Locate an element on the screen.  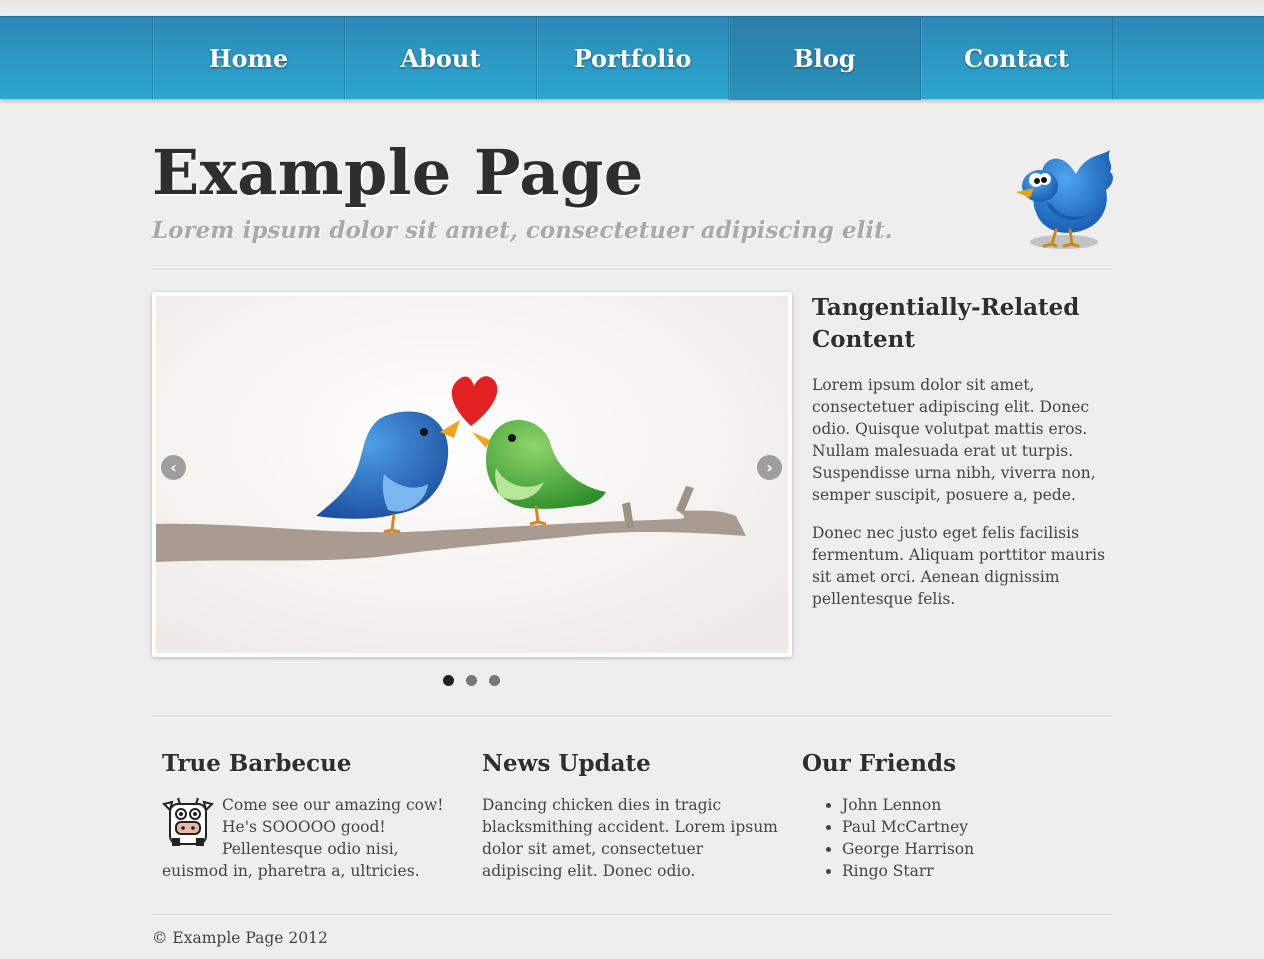
nav-item-label: Contact is located at coordinates (1016, 58).